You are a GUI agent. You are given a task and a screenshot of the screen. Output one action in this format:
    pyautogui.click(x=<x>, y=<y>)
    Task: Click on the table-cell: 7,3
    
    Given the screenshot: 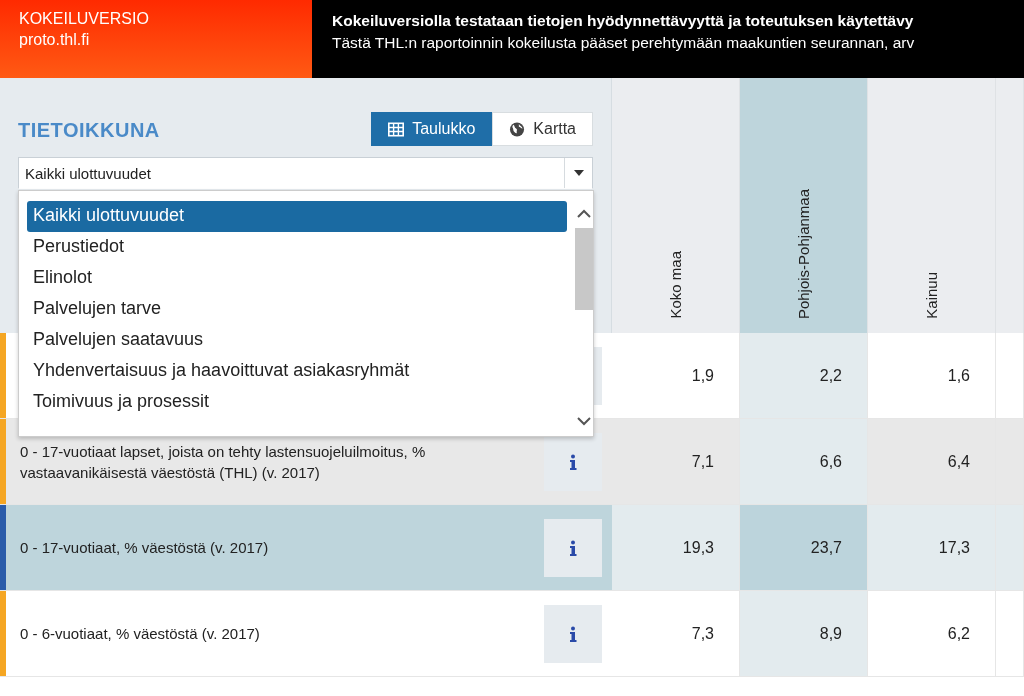 What is the action you would take?
    pyautogui.click(x=676, y=634)
    